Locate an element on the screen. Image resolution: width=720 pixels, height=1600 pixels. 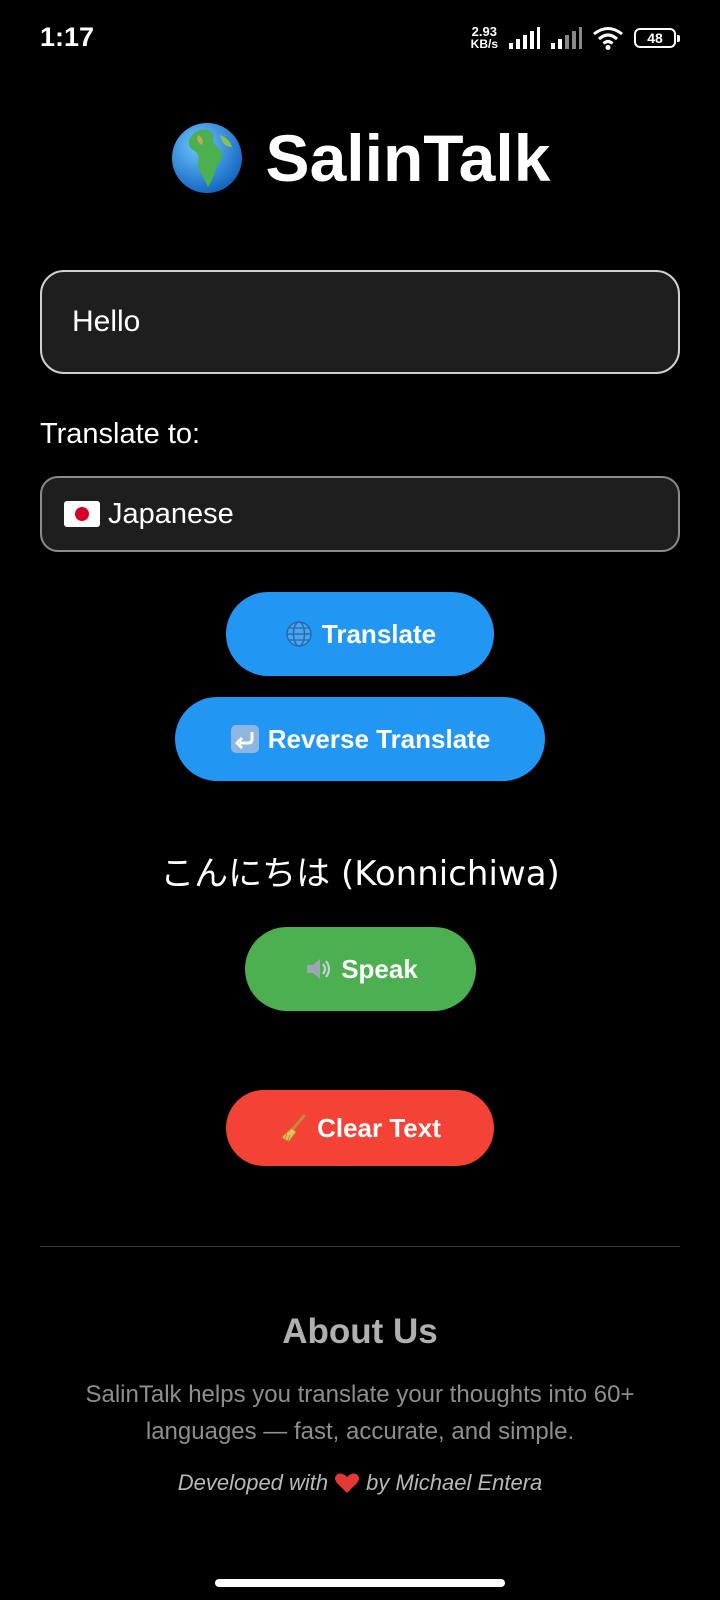
language-select: Japanese is located at coordinates (360, 514).